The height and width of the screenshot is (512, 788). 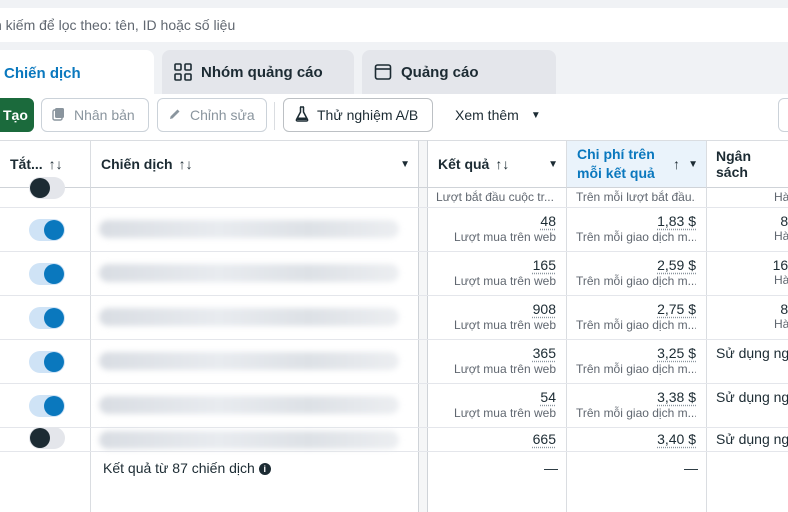 What do you see at coordinates (631, 353) in the screenshot?
I see `cpr-value: 3,25 $` at bounding box center [631, 353].